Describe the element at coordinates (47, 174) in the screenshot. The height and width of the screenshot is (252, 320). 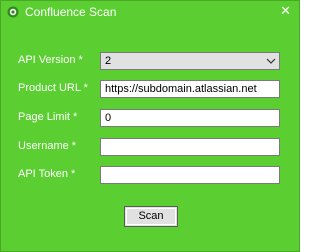
I see `api-token-label: API Token *` at that location.